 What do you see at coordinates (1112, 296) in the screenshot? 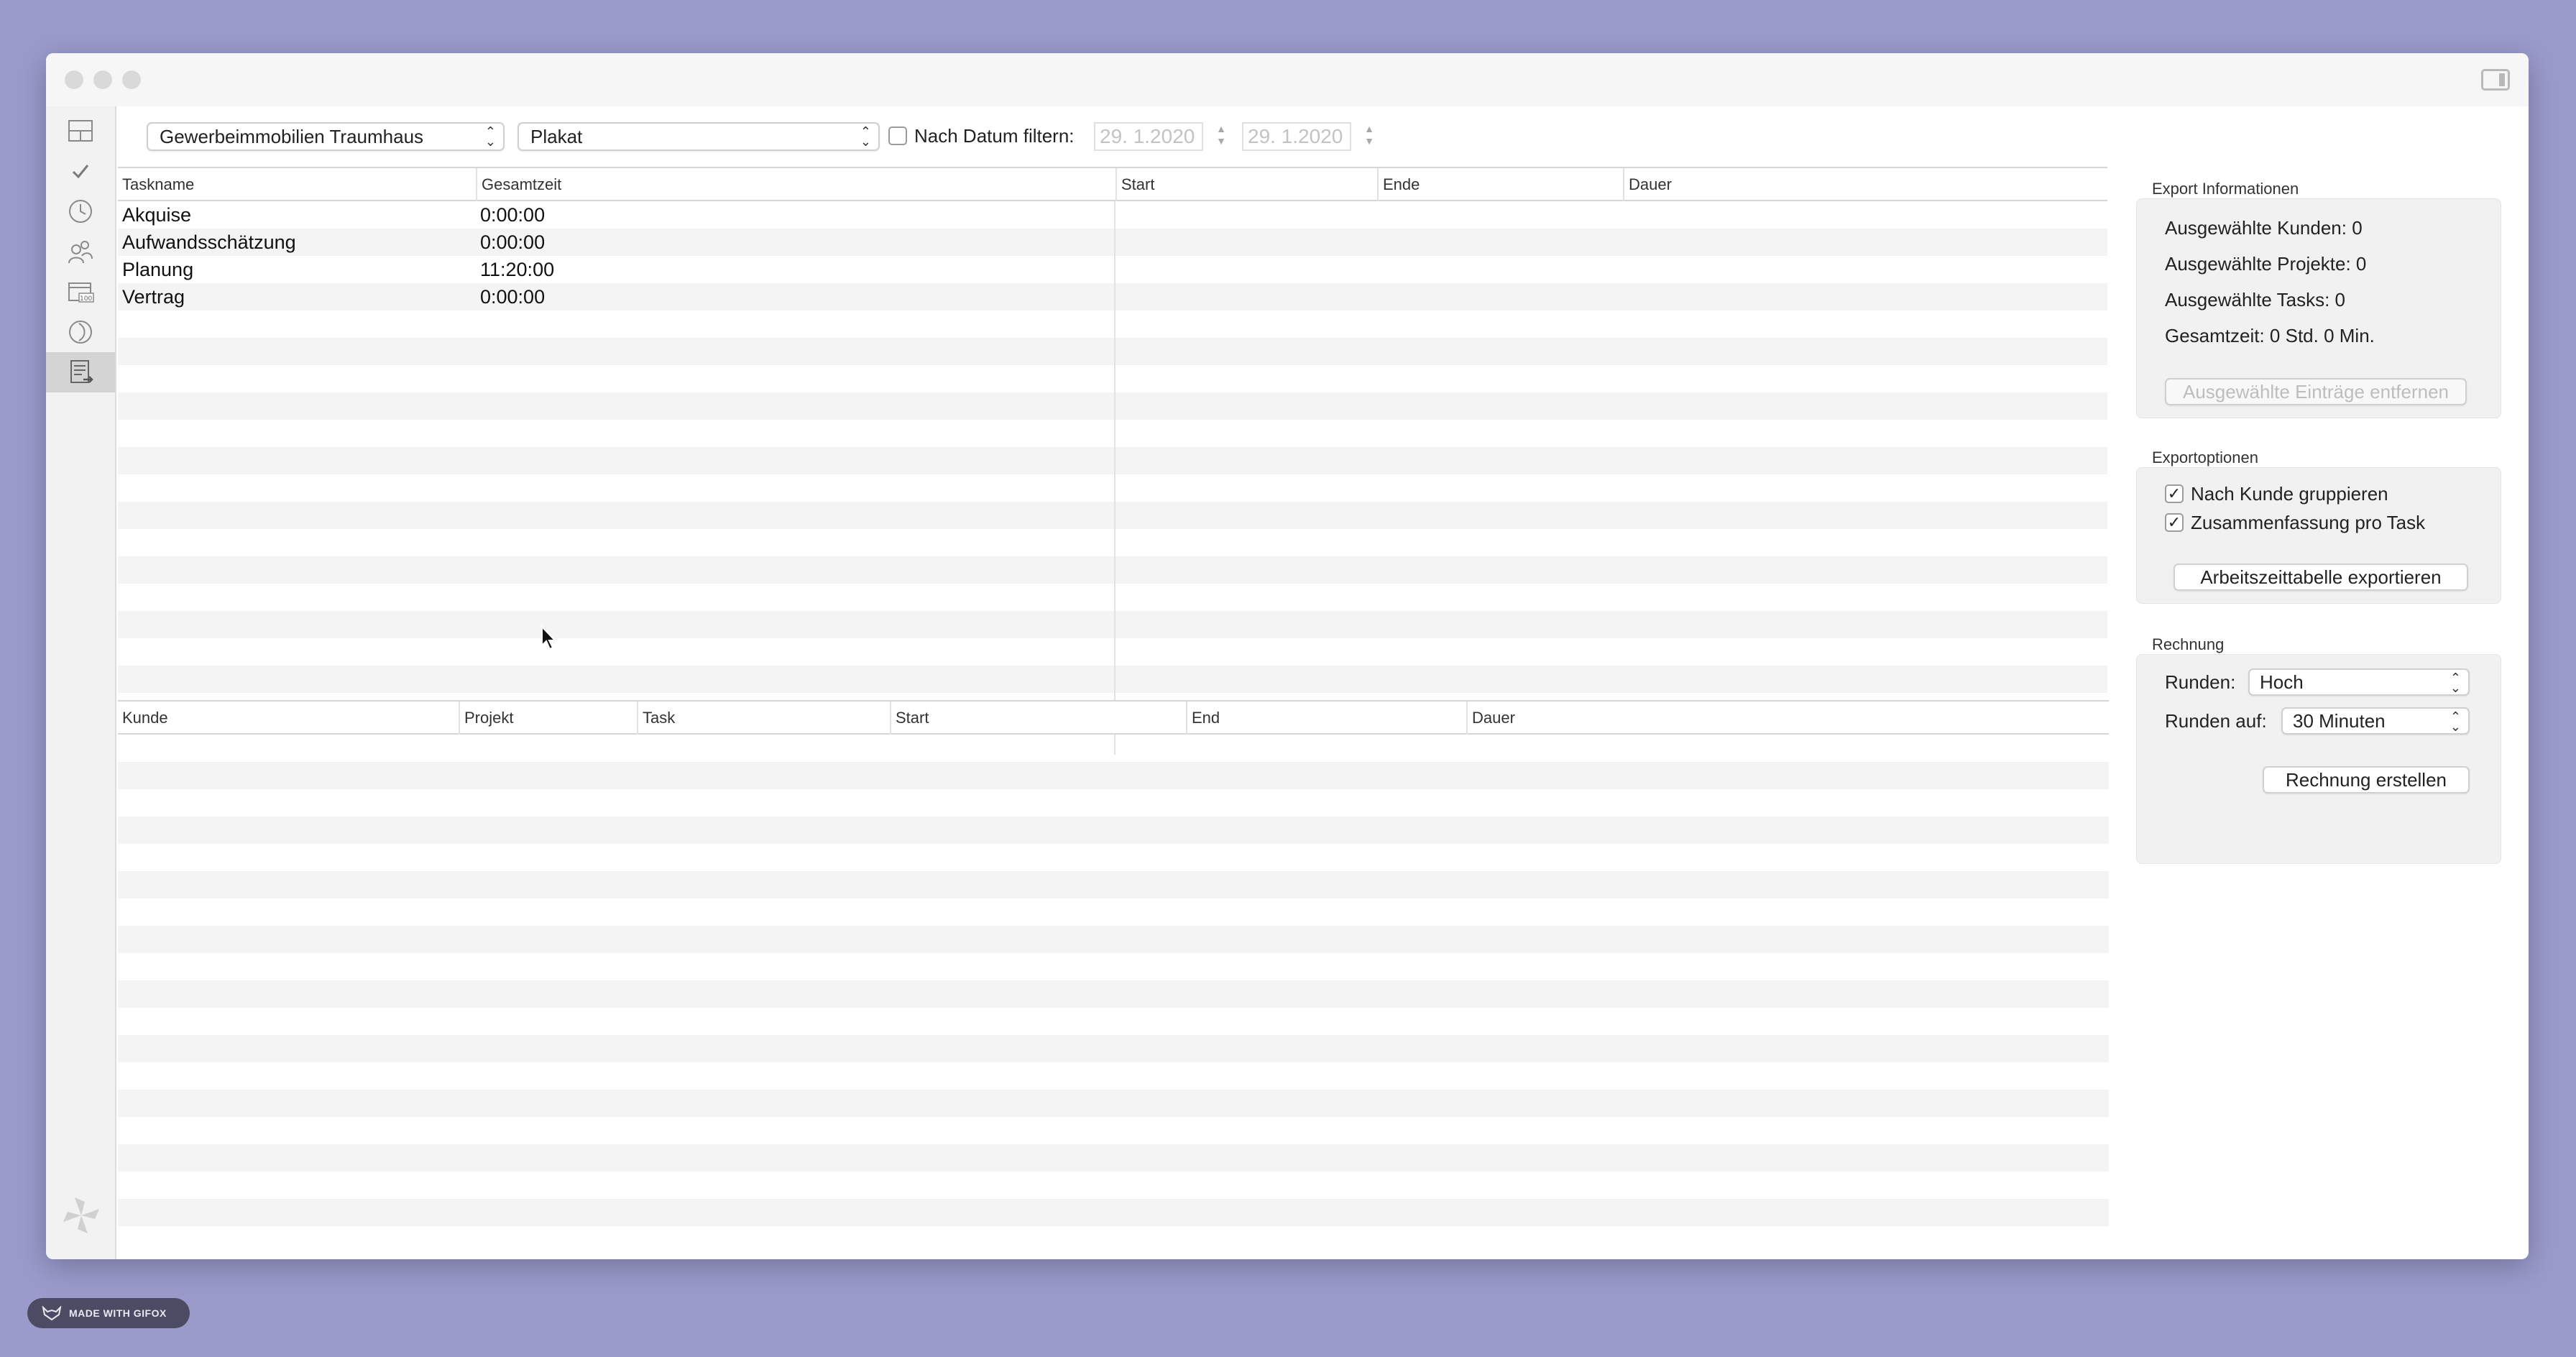
I see `table-row: Vertrag 0:00:00` at bounding box center [1112, 296].